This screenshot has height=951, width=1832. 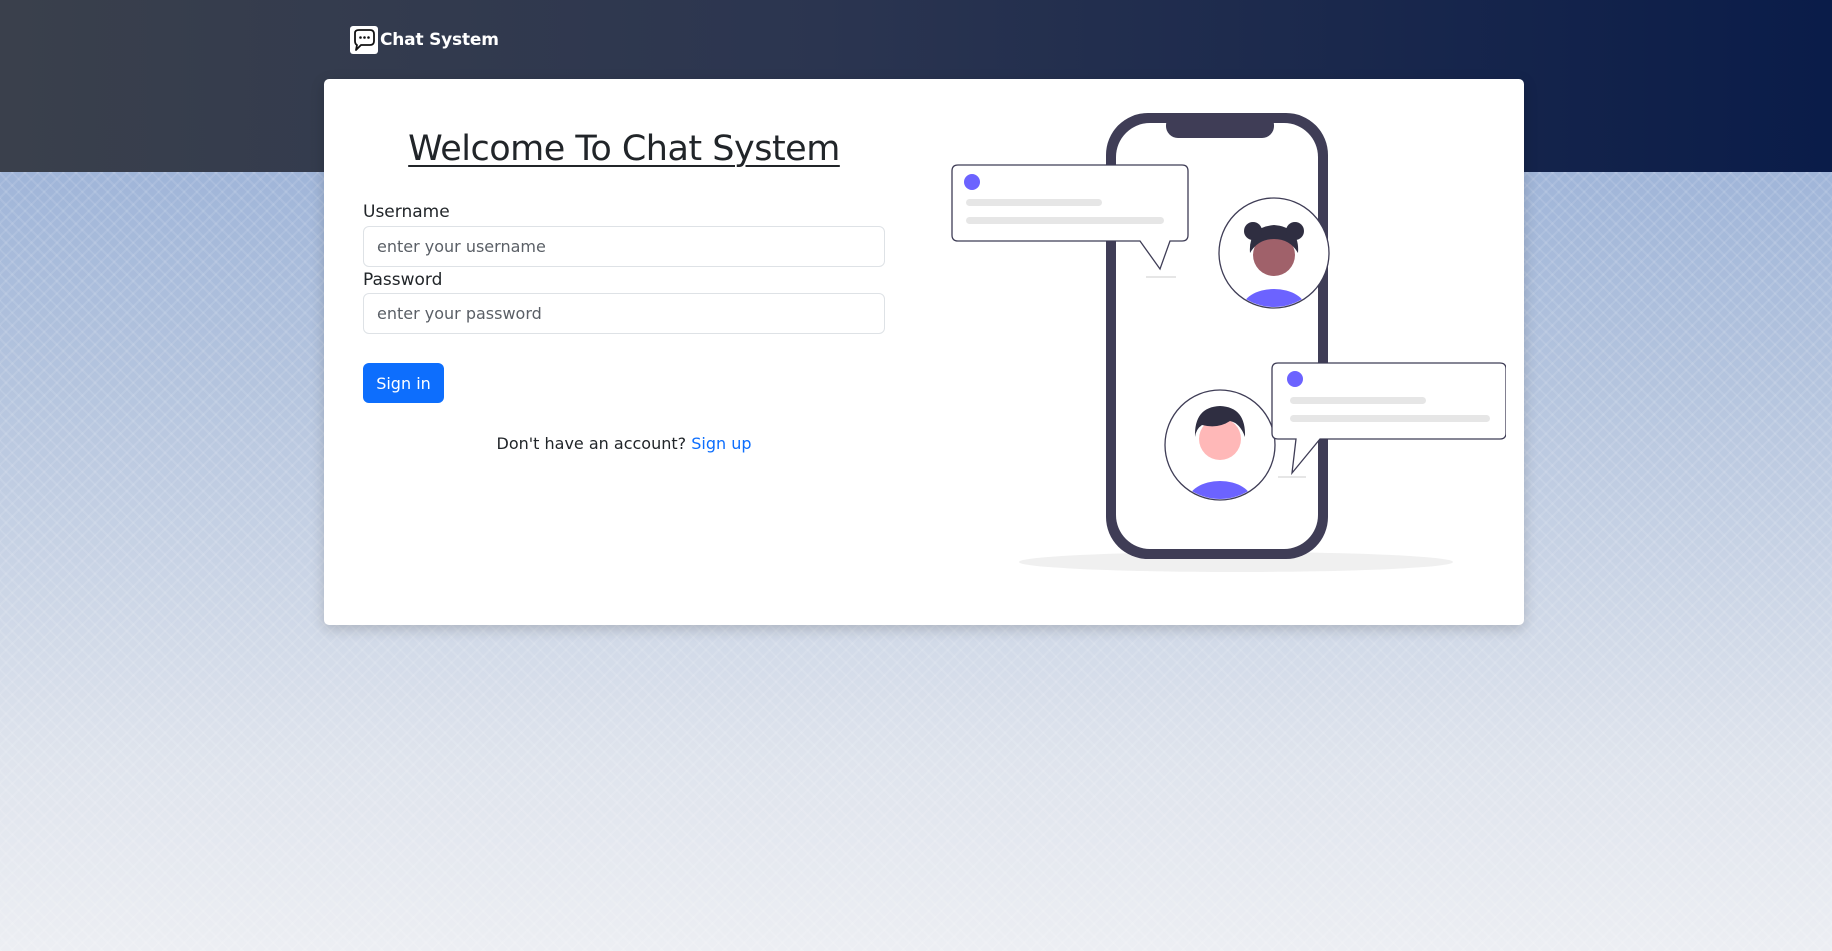 What do you see at coordinates (403, 280) in the screenshot?
I see `password-label: Password` at bounding box center [403, 280].